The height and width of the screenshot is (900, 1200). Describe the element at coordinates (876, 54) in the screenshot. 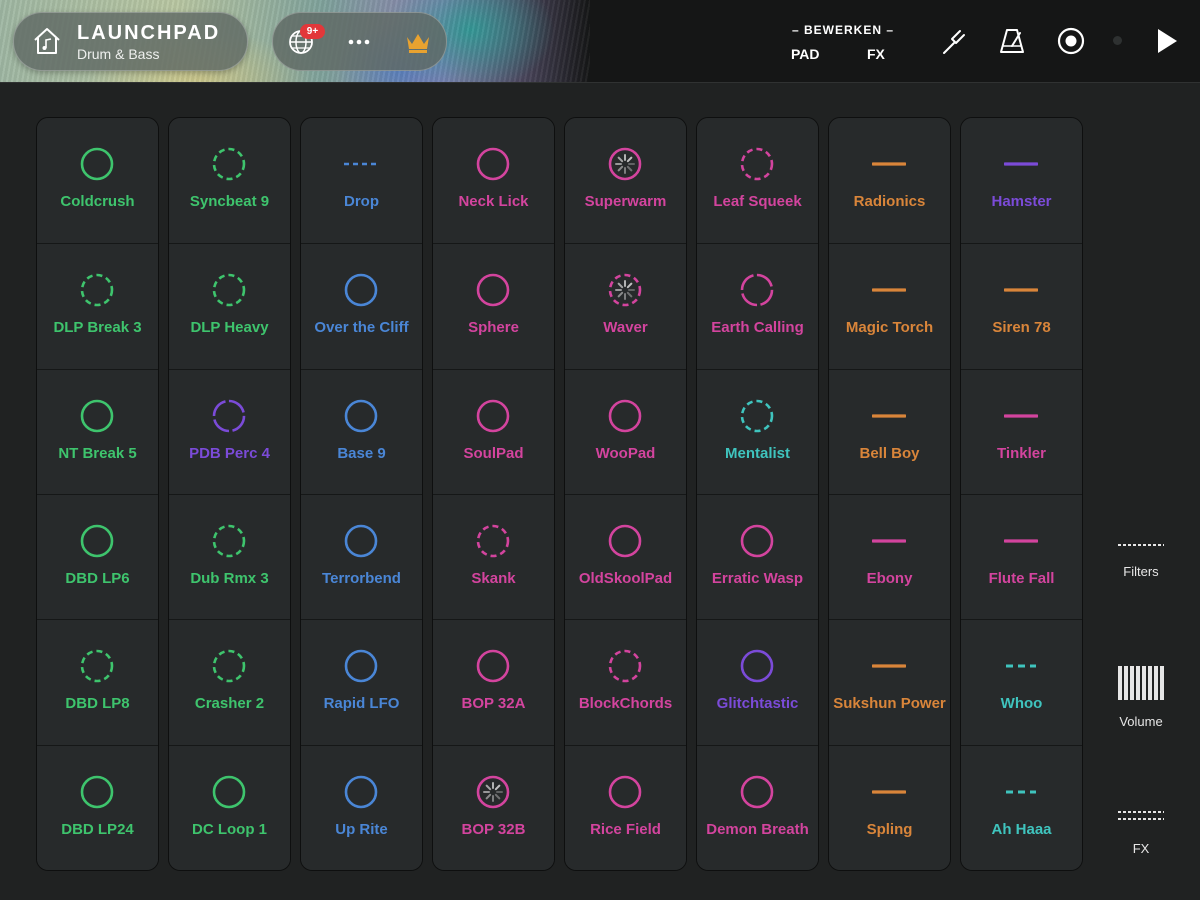

I see `edit-fx-button: FX` at that location.